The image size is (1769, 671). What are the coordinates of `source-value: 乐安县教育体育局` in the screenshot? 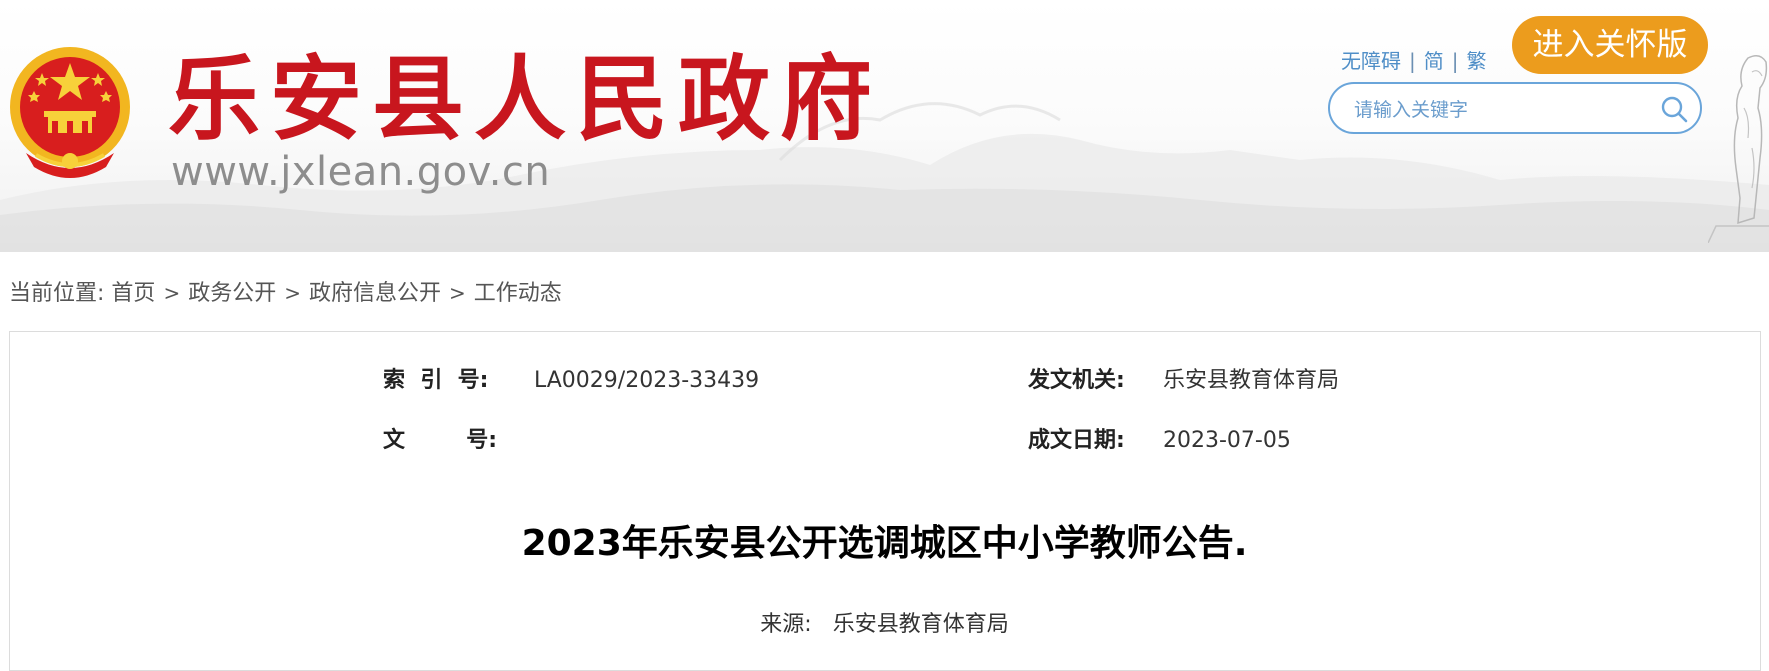 It's located at (920, 624).